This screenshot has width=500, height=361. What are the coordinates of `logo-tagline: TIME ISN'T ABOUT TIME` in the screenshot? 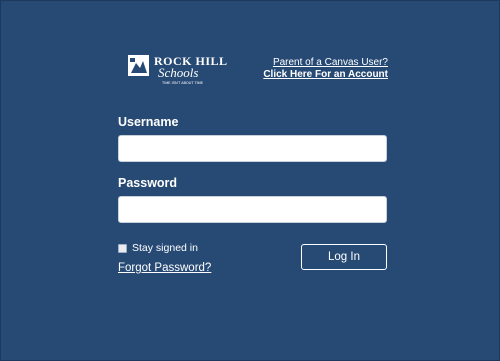 It's located at (183, 83).